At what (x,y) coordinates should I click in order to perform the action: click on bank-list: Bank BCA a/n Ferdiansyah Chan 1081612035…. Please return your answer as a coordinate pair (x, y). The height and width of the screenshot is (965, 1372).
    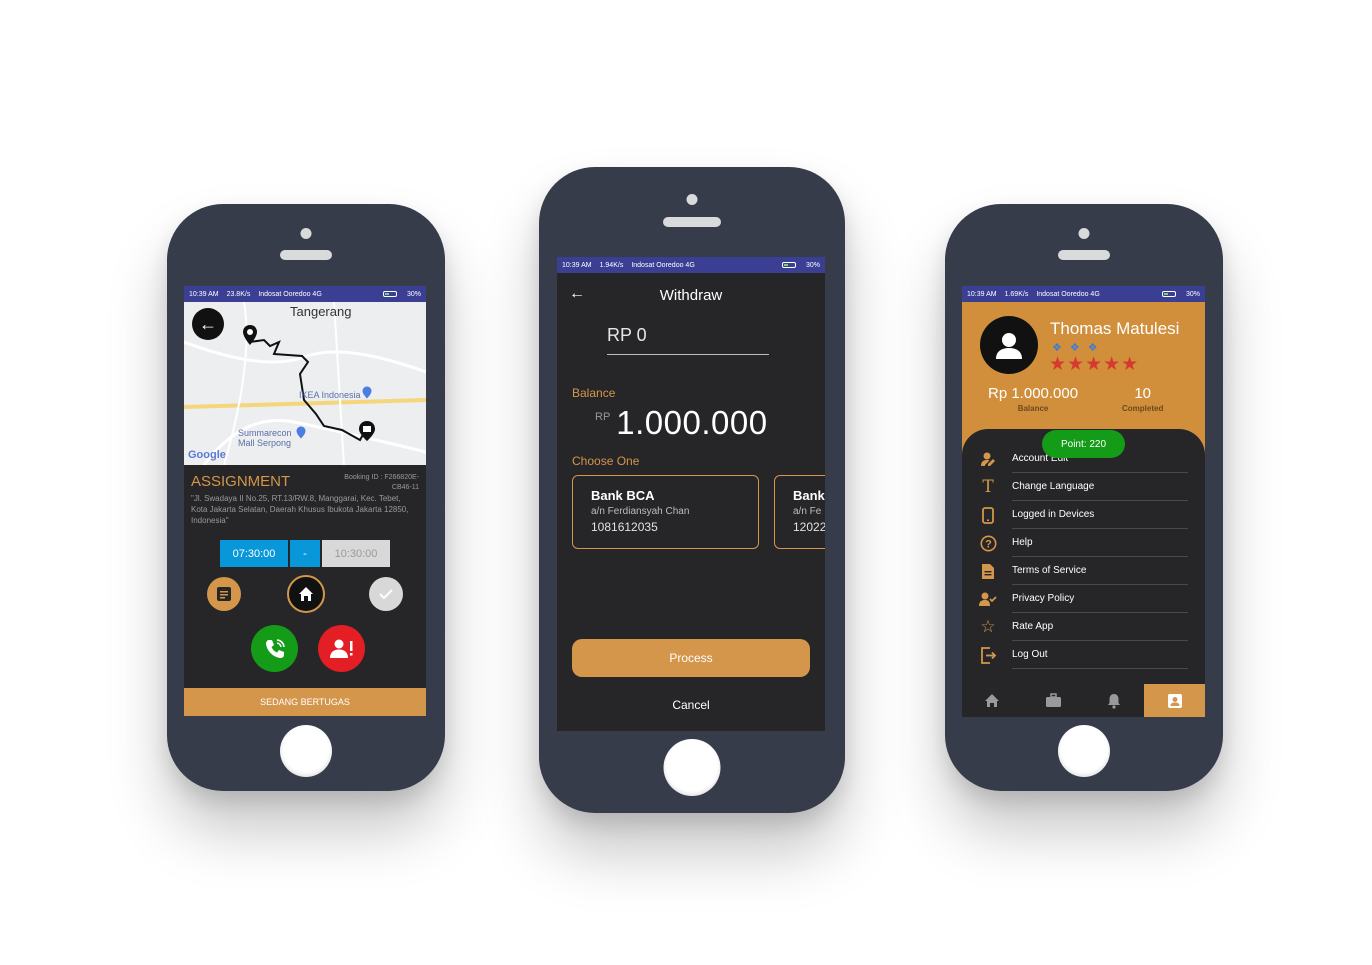
    Looking at the image, I should click on (691, 513).